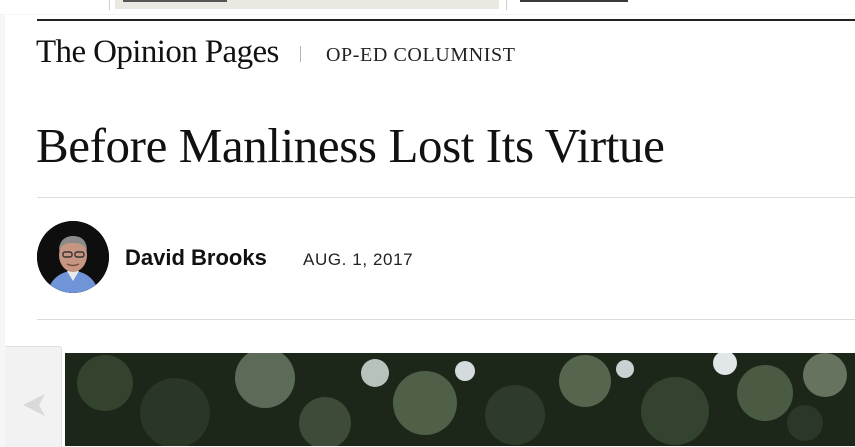 Image resolution: width=855 pixels, height=447 pixels. What do you see at coordinates (358, 259) in the screenshot?
I see `publish-date: AUG. 1, 2017` at bounding box center [358, 259].